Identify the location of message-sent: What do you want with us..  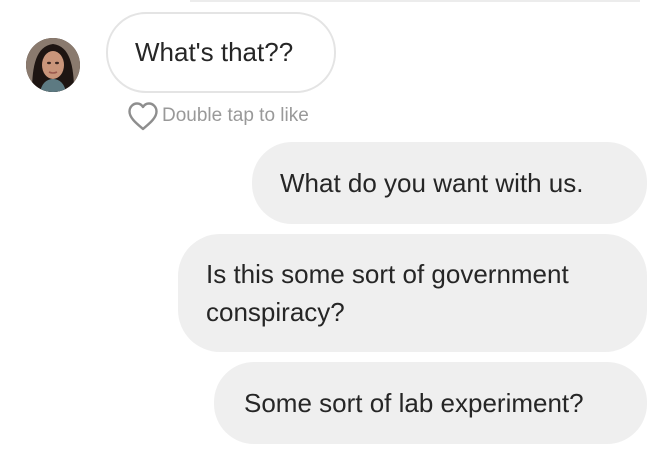
(449, 183).